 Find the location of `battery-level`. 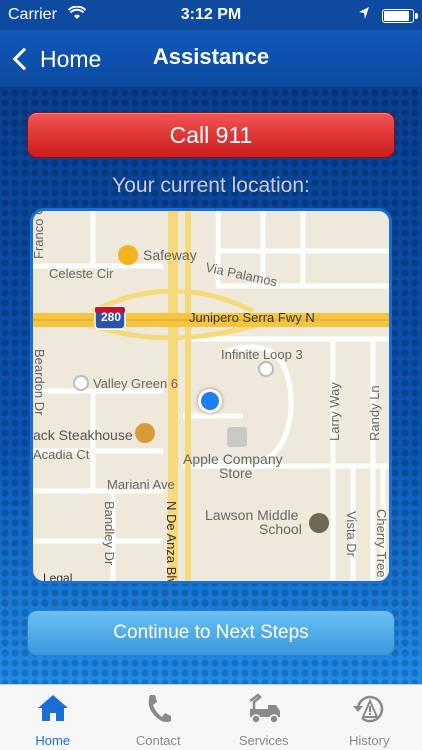

battery-level is located at coordinates (396, 16).